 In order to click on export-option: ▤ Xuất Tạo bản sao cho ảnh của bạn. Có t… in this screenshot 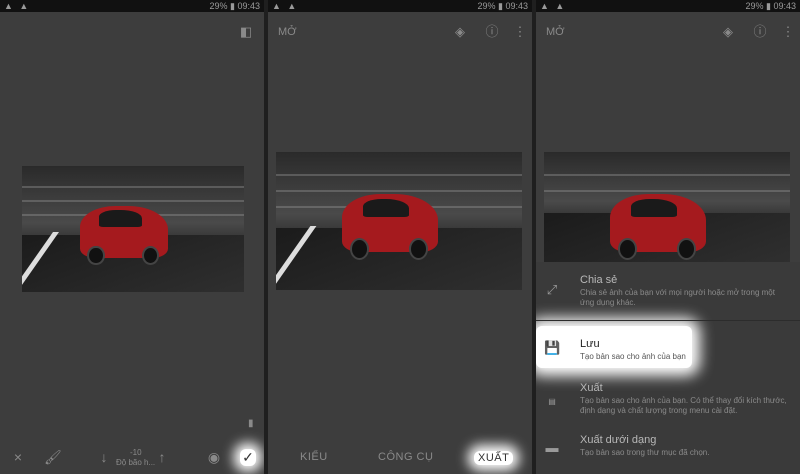, I will do `click(668, 398)`.